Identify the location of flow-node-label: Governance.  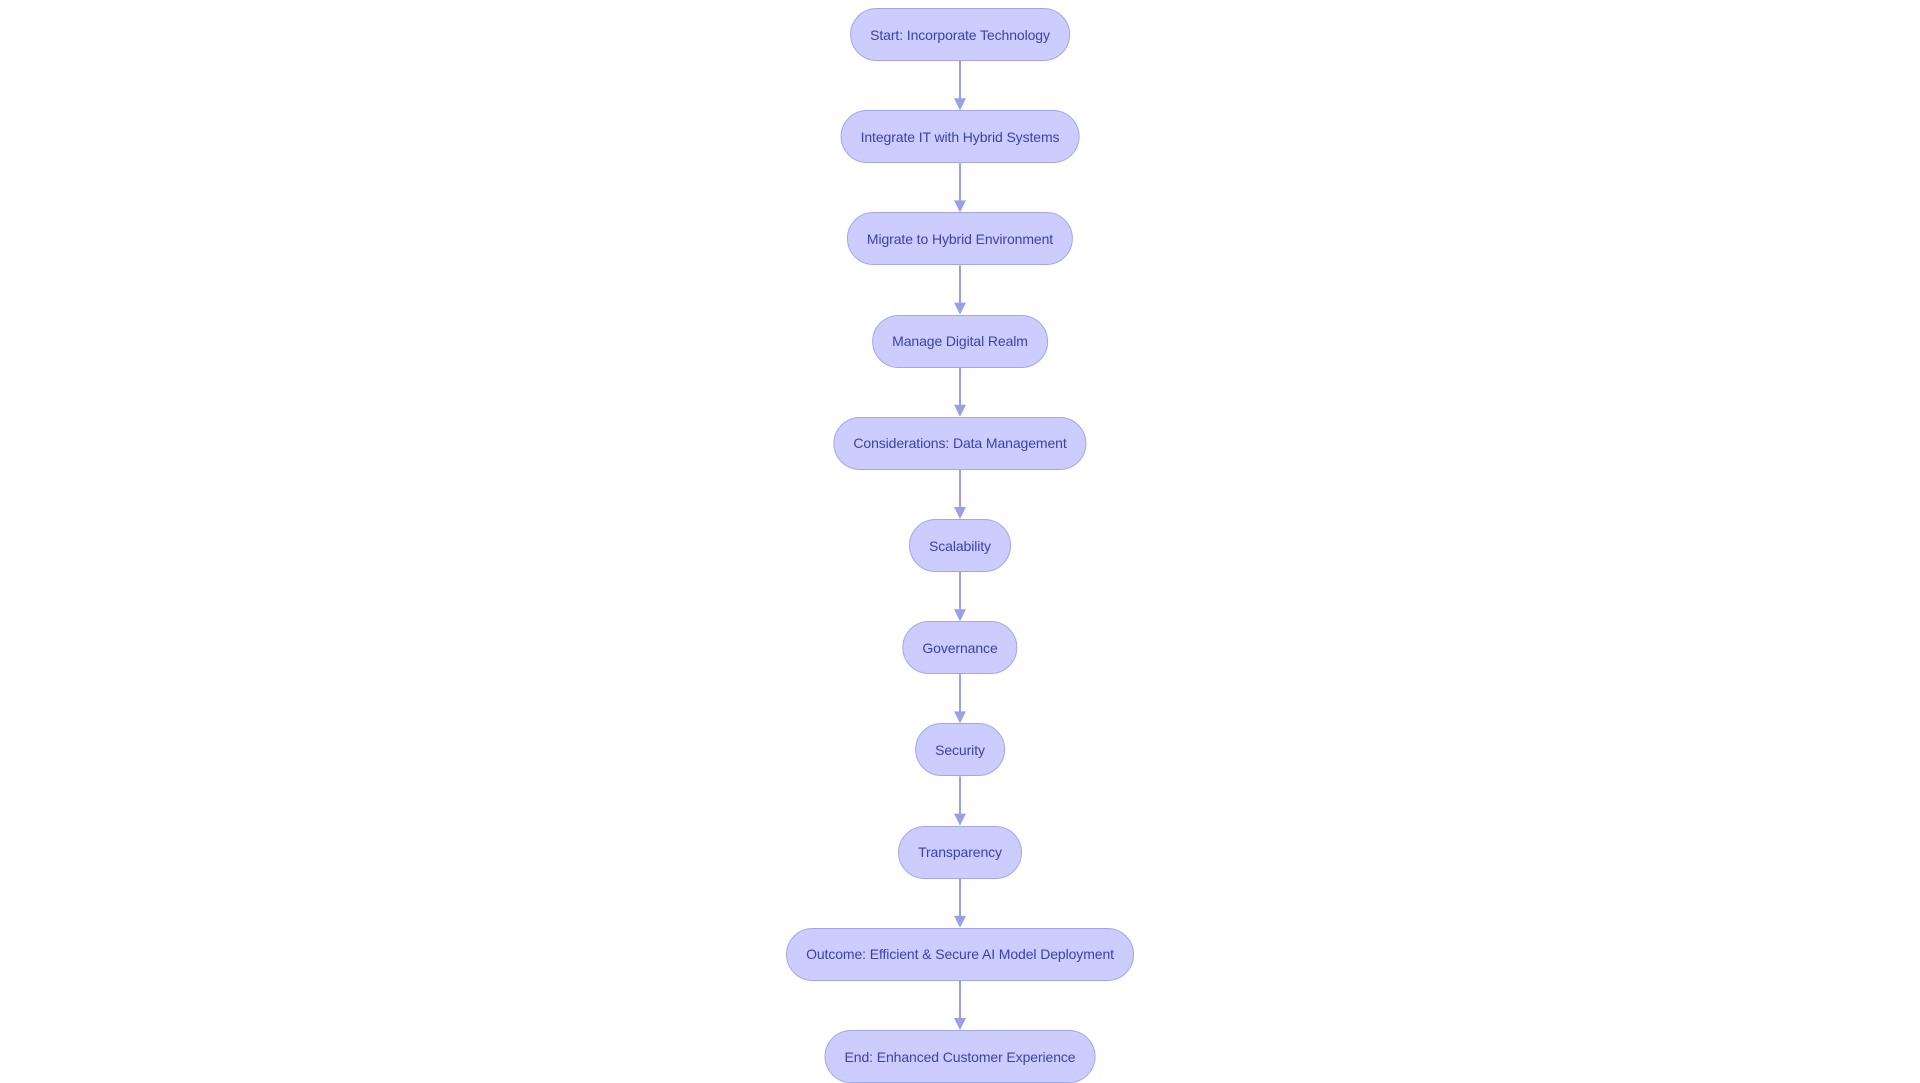
(960, 647).